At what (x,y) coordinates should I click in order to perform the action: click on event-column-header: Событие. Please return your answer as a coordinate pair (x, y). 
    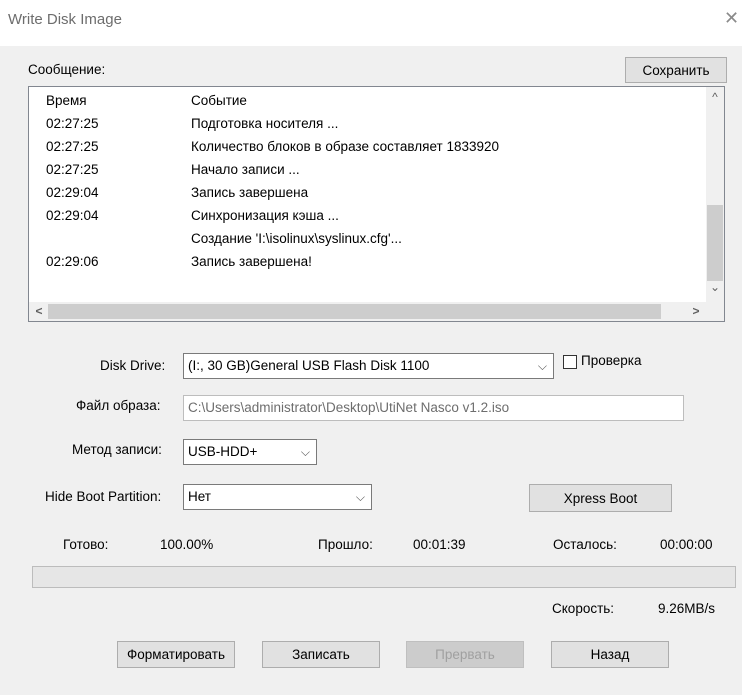
    Looking at the image, I should click on (219, 100).